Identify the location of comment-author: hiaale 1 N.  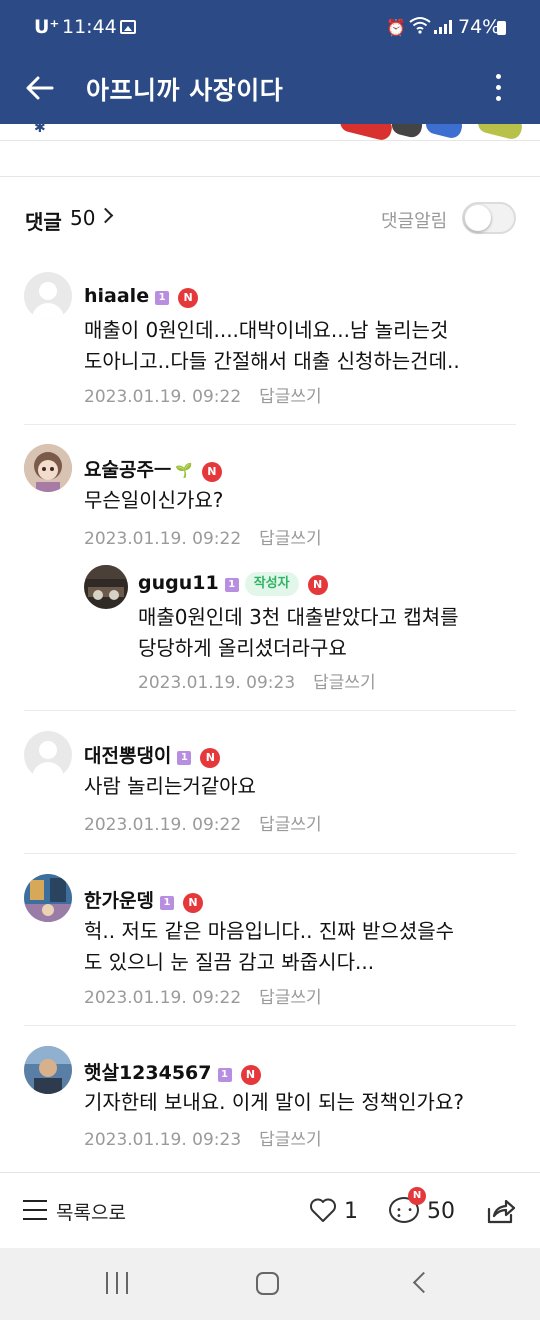
(141, 296).